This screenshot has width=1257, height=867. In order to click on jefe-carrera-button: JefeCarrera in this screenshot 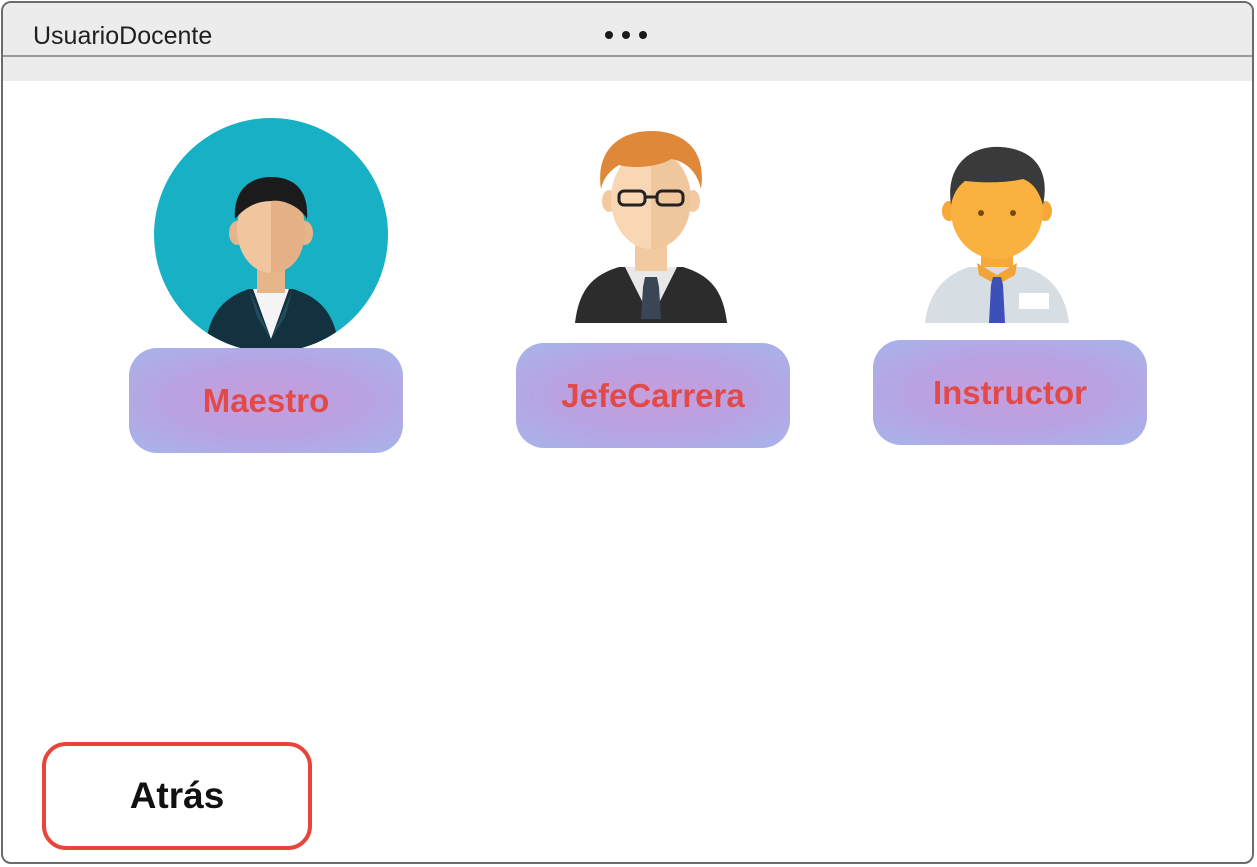, I will do `click(653, 395)`.